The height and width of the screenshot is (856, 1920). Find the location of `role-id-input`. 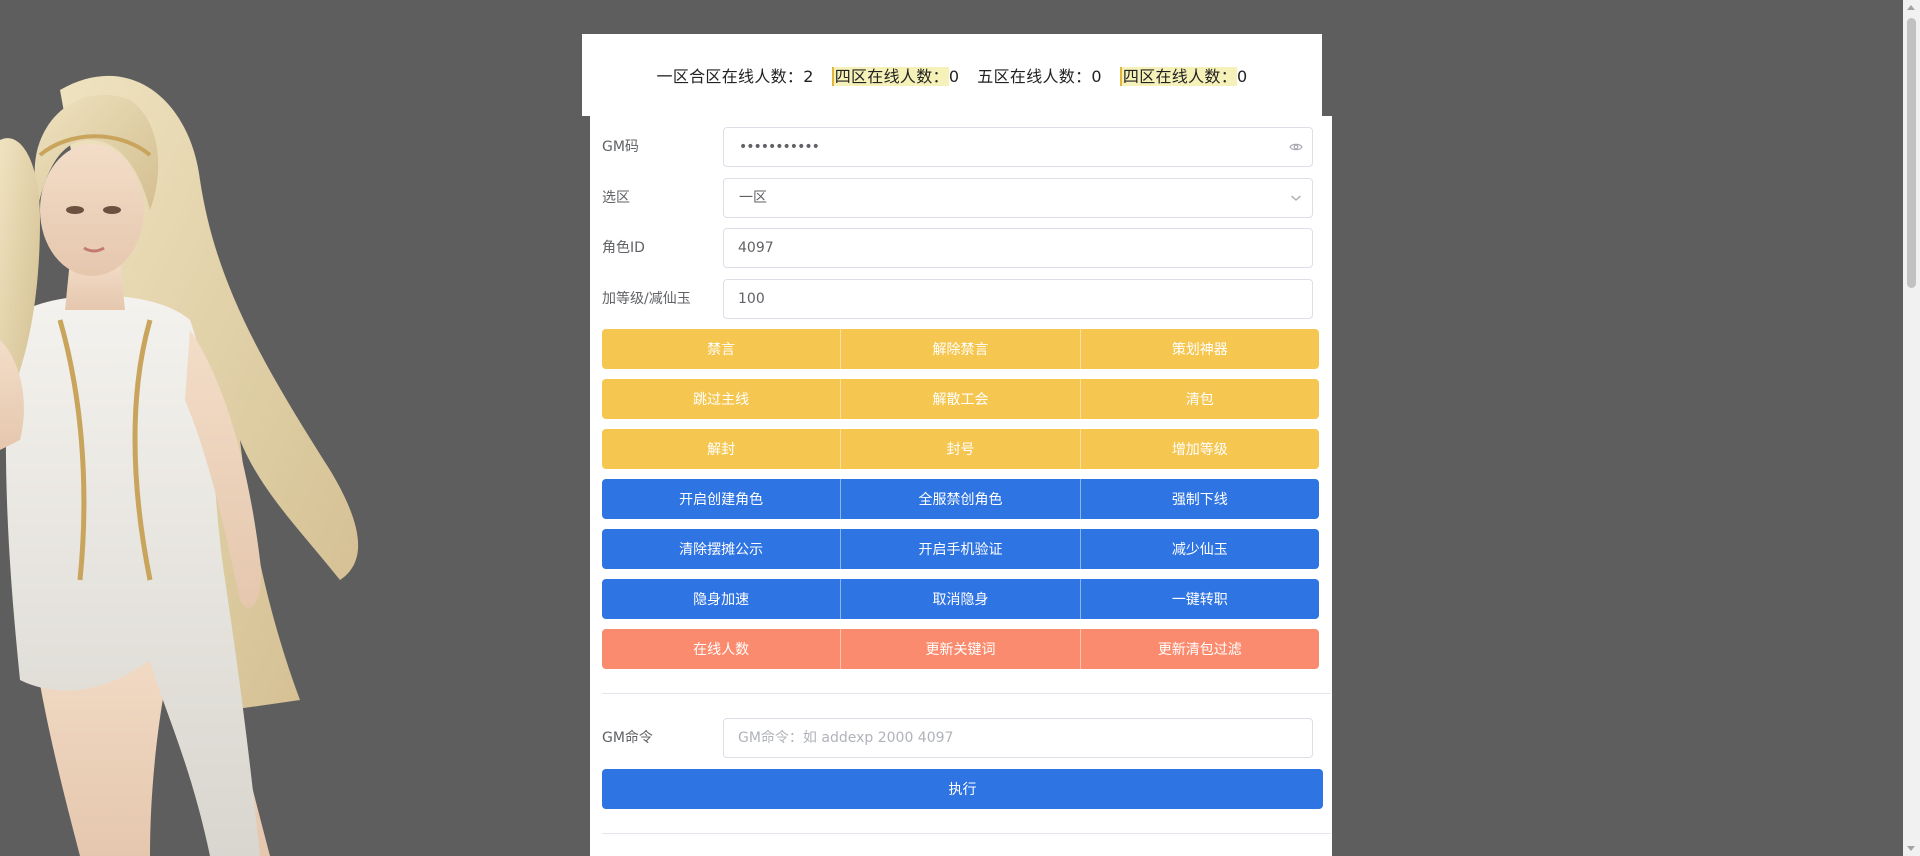

role-id-input is located at coordinates (1001, 248).